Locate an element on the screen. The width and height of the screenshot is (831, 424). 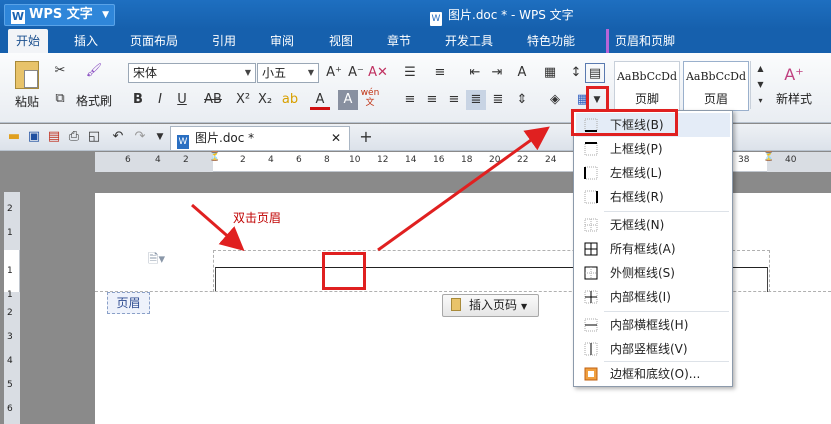
menu-item-left-border: 左框线(L) is located at coordinates (653, 173).